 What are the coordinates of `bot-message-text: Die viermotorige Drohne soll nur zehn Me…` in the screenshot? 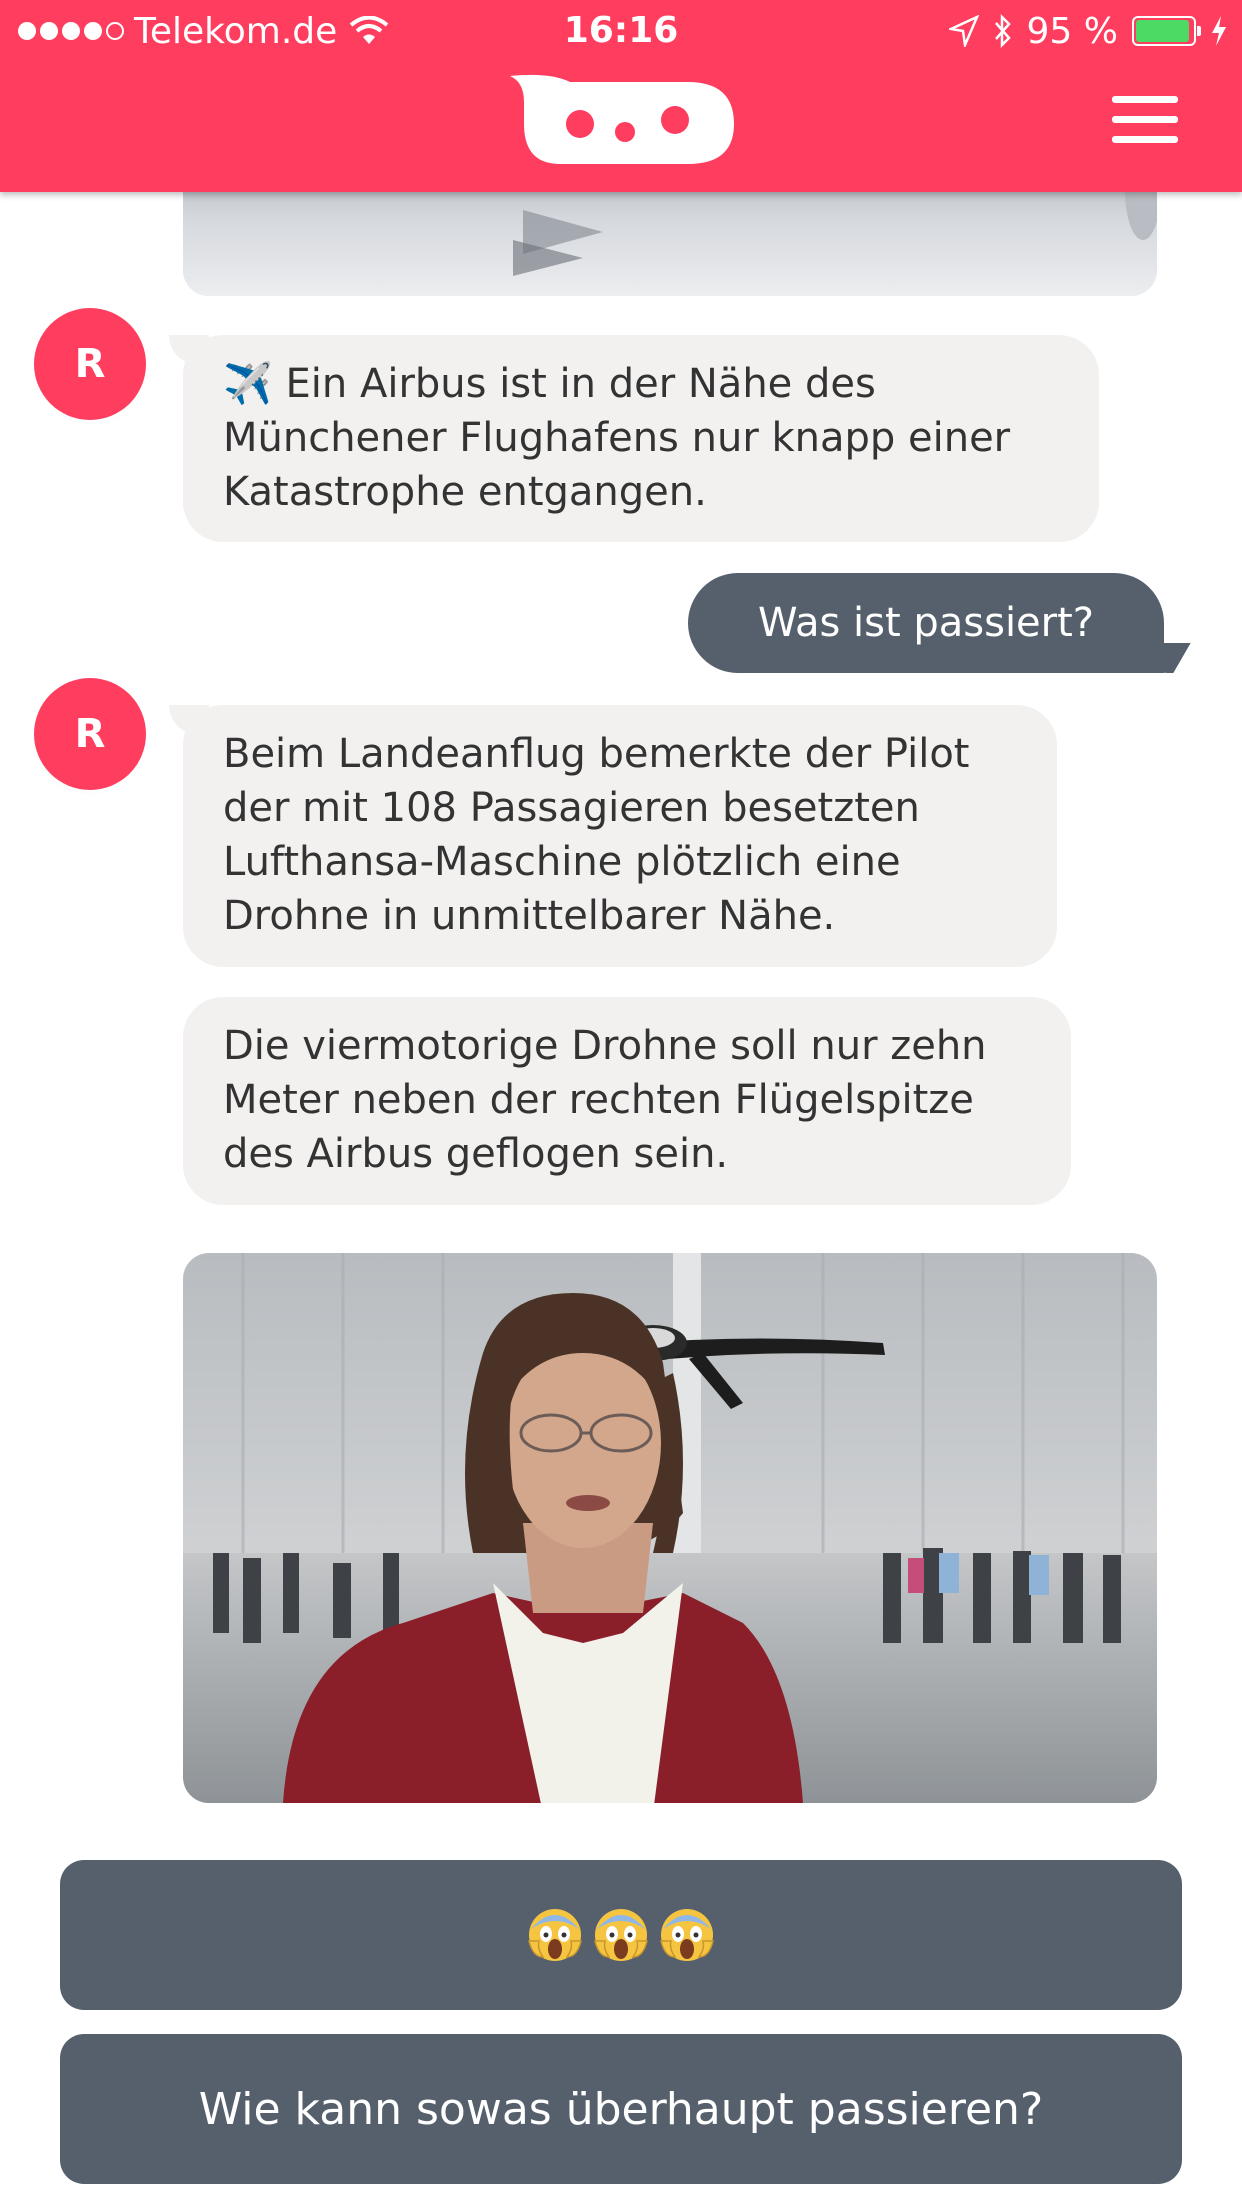 It's located at (605, 1100).